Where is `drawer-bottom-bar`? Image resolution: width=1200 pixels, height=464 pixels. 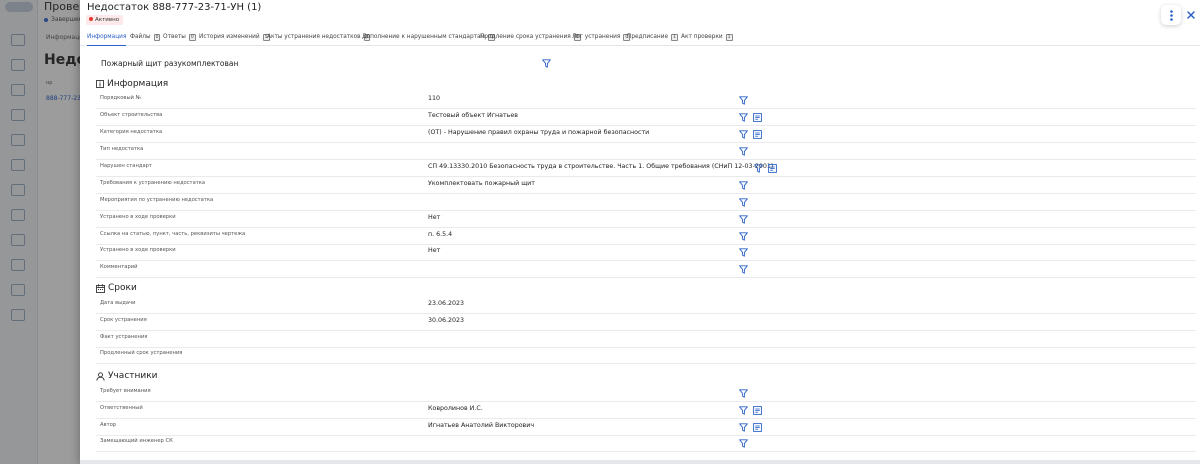
drawer-bottom-bar is located at coordinates (640, 462).